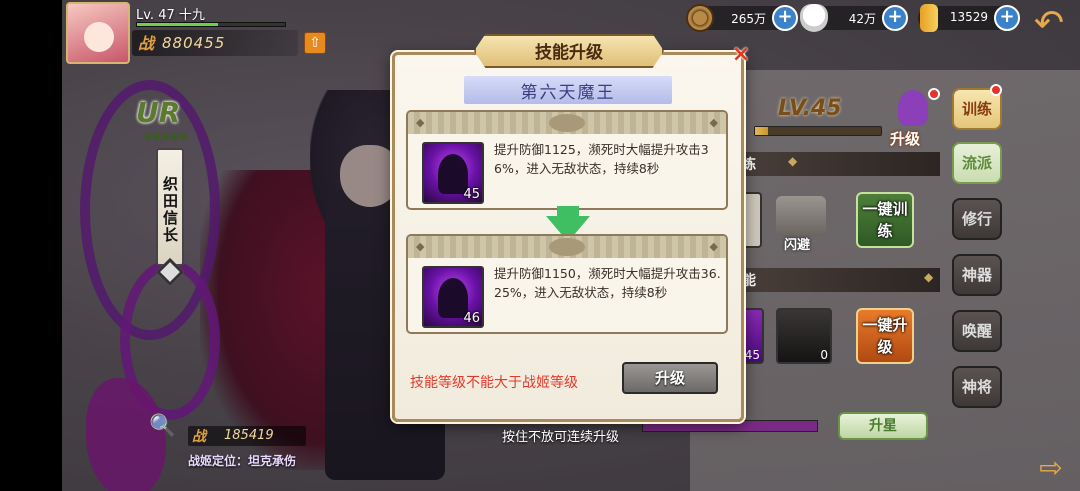  I want to click on rarity-label: UR, so click(158, 112).